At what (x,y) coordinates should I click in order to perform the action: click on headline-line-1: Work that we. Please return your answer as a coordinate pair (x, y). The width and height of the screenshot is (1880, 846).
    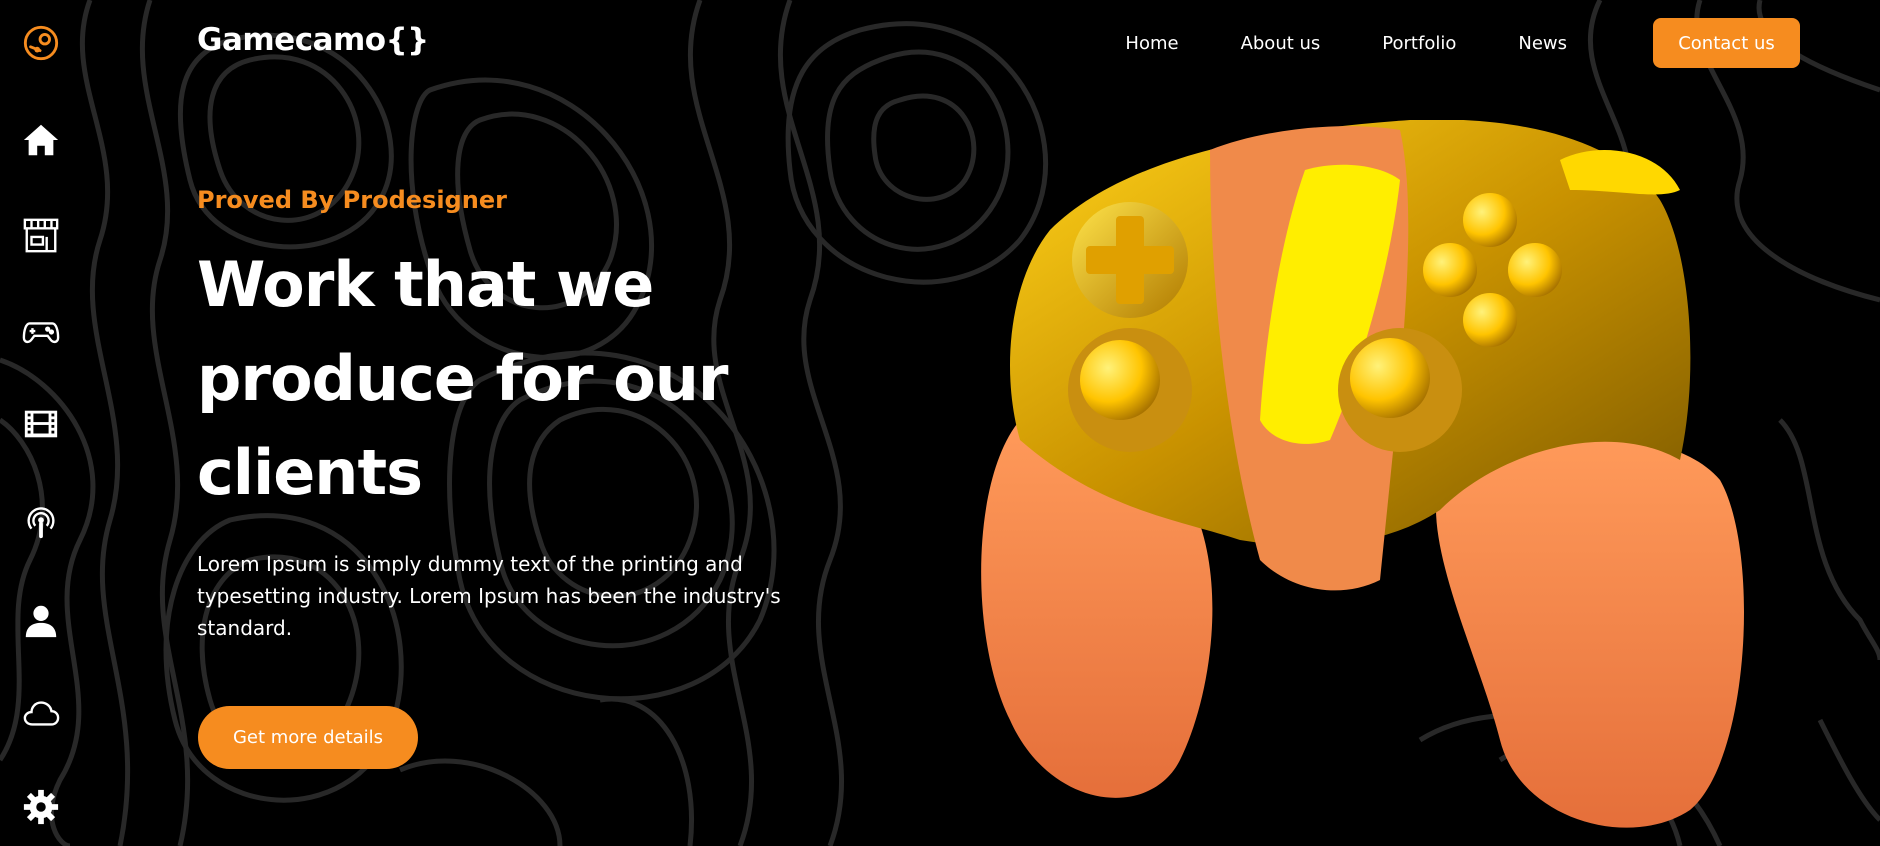
    Looking at the image, I should click on (425, 284).